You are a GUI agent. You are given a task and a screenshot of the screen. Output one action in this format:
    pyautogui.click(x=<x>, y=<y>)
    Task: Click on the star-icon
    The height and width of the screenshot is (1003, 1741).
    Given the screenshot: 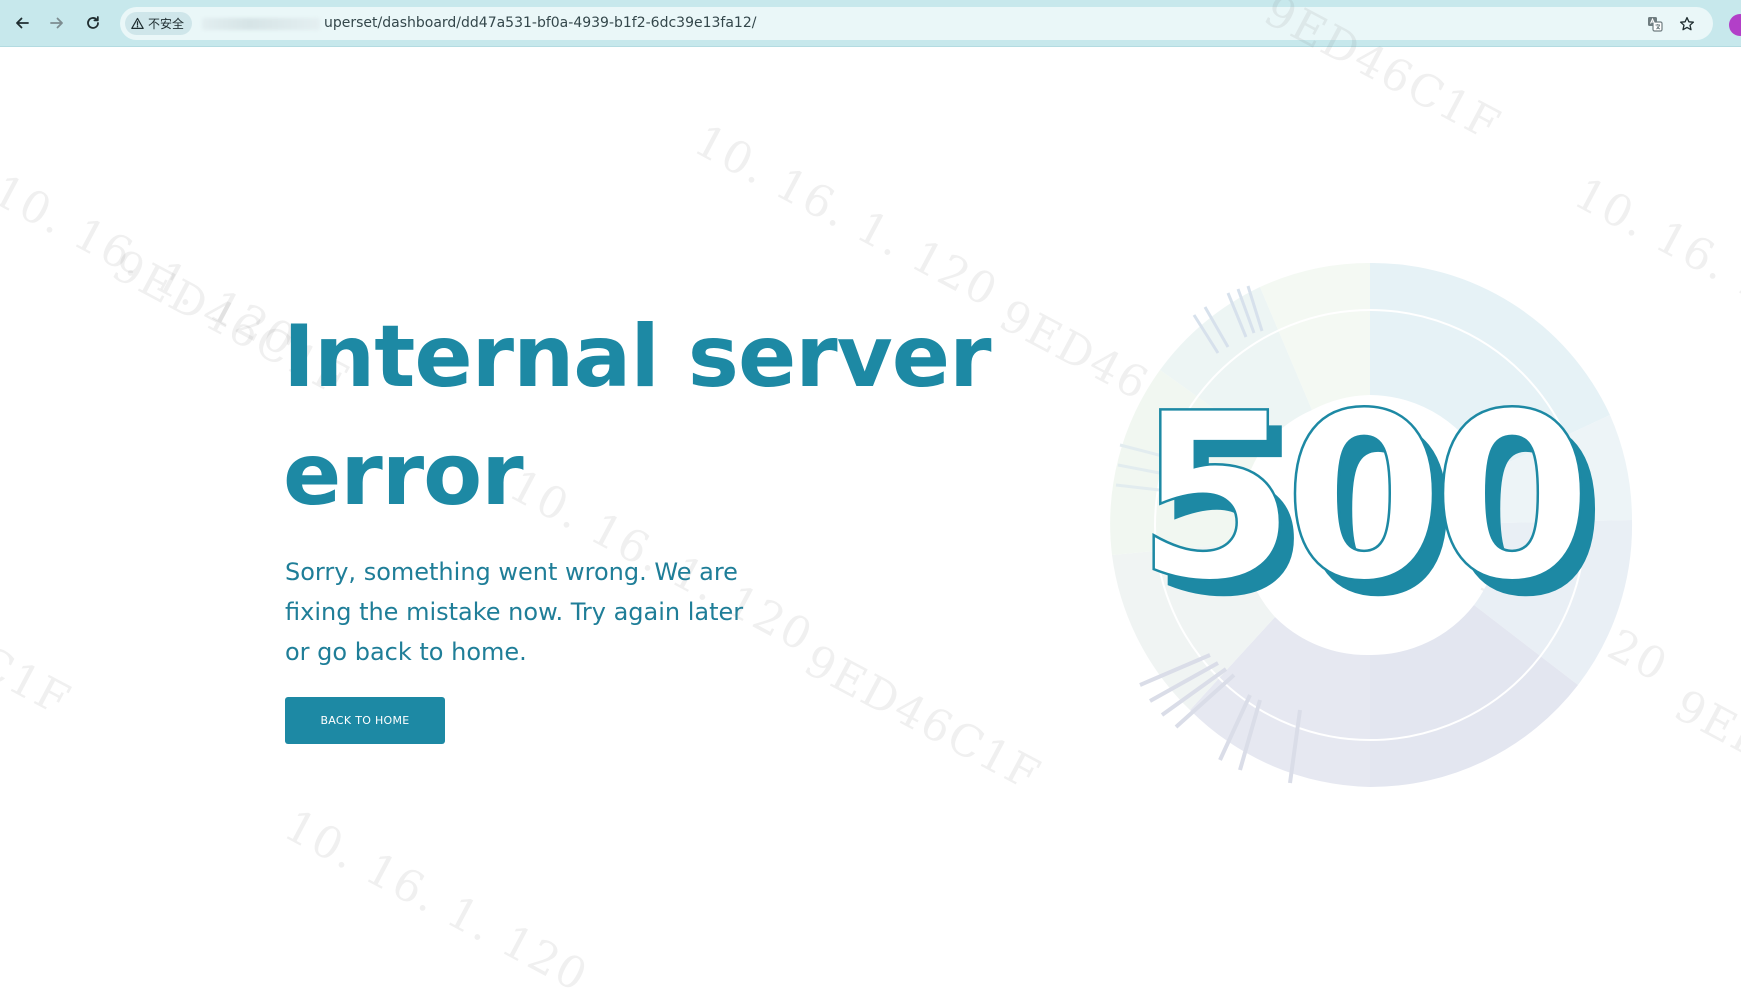 What is the action you would take?
    pyautogui.click(x=1687, y=23)
    